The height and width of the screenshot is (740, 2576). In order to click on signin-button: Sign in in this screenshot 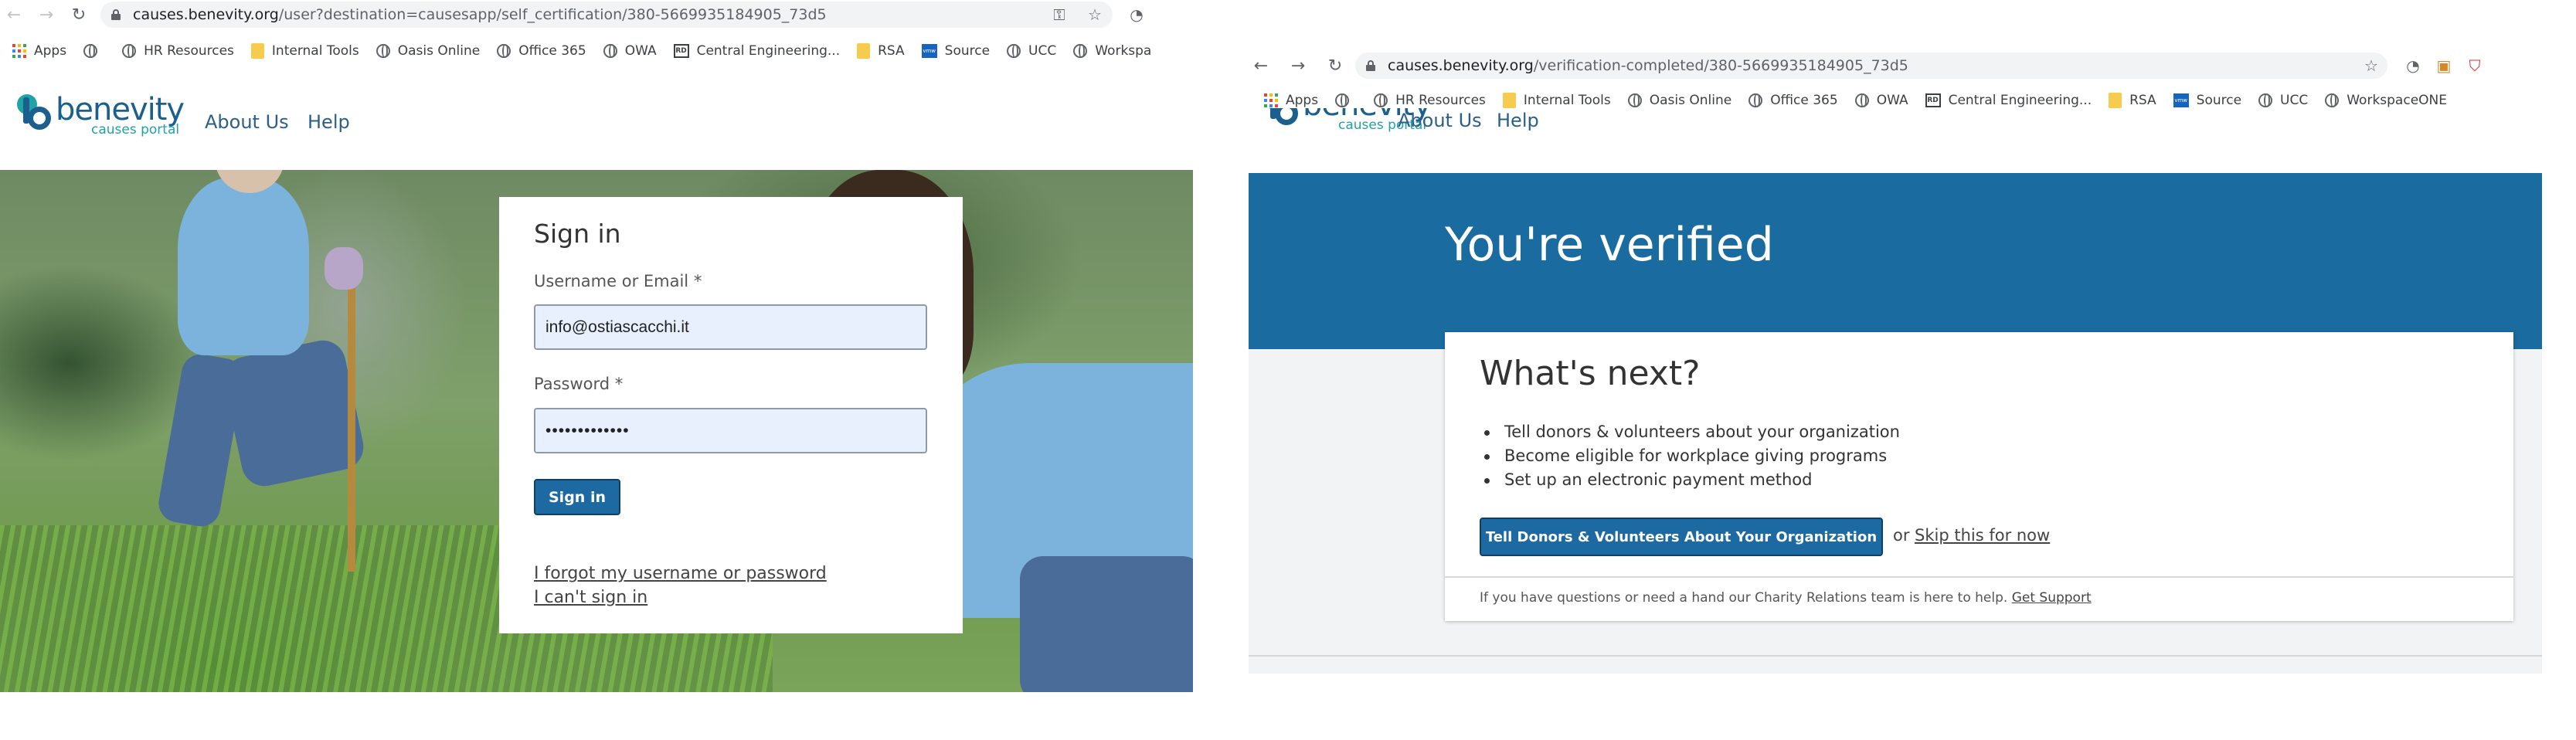, I will do `click(577, 497)`.